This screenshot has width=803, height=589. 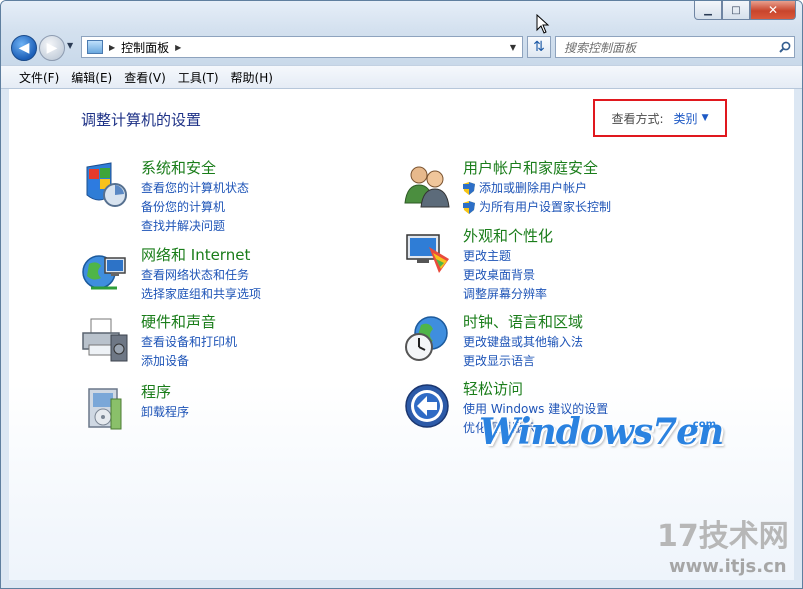 I want to click on page-title: 调整计算机的设置, so click(x=141, y=120).